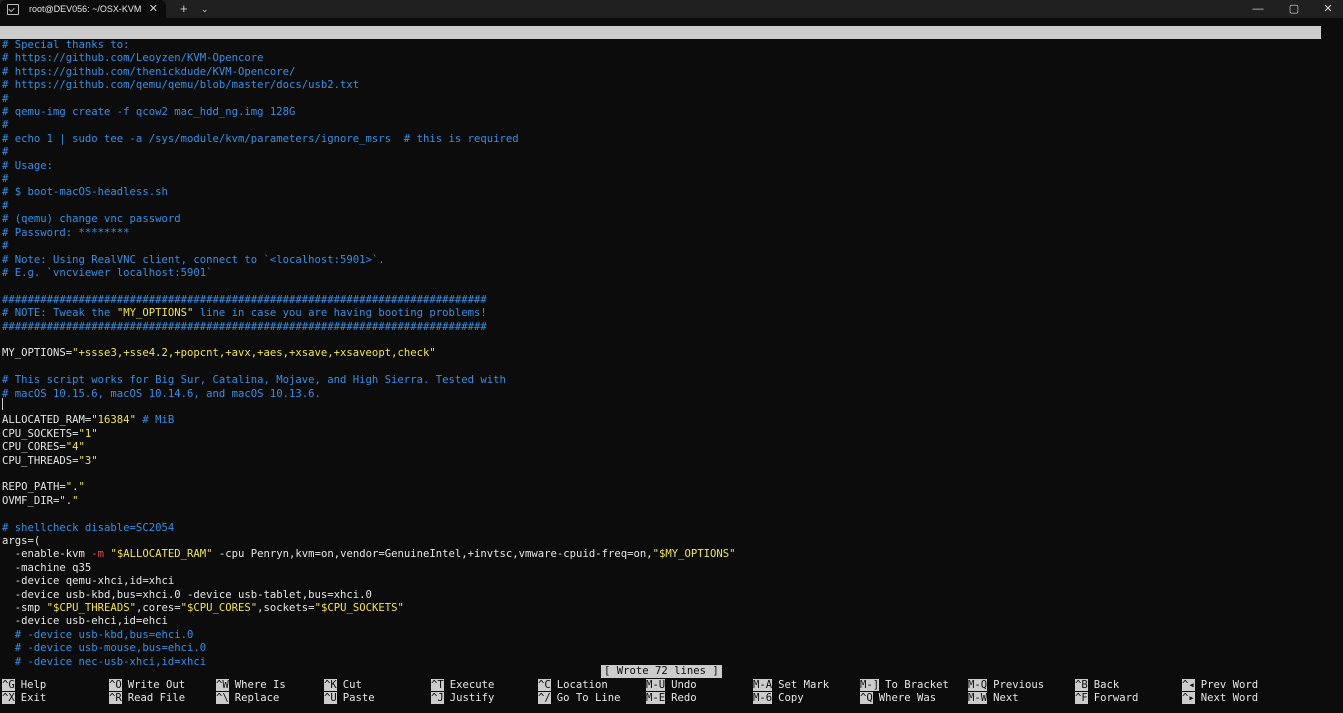 This screenshot has height=713, width=1343. What do you see at coordinates (251, 685) in the screenshot?
I see `shortcut-where-is: ^W Where Is` at bounding box center [251, 685].